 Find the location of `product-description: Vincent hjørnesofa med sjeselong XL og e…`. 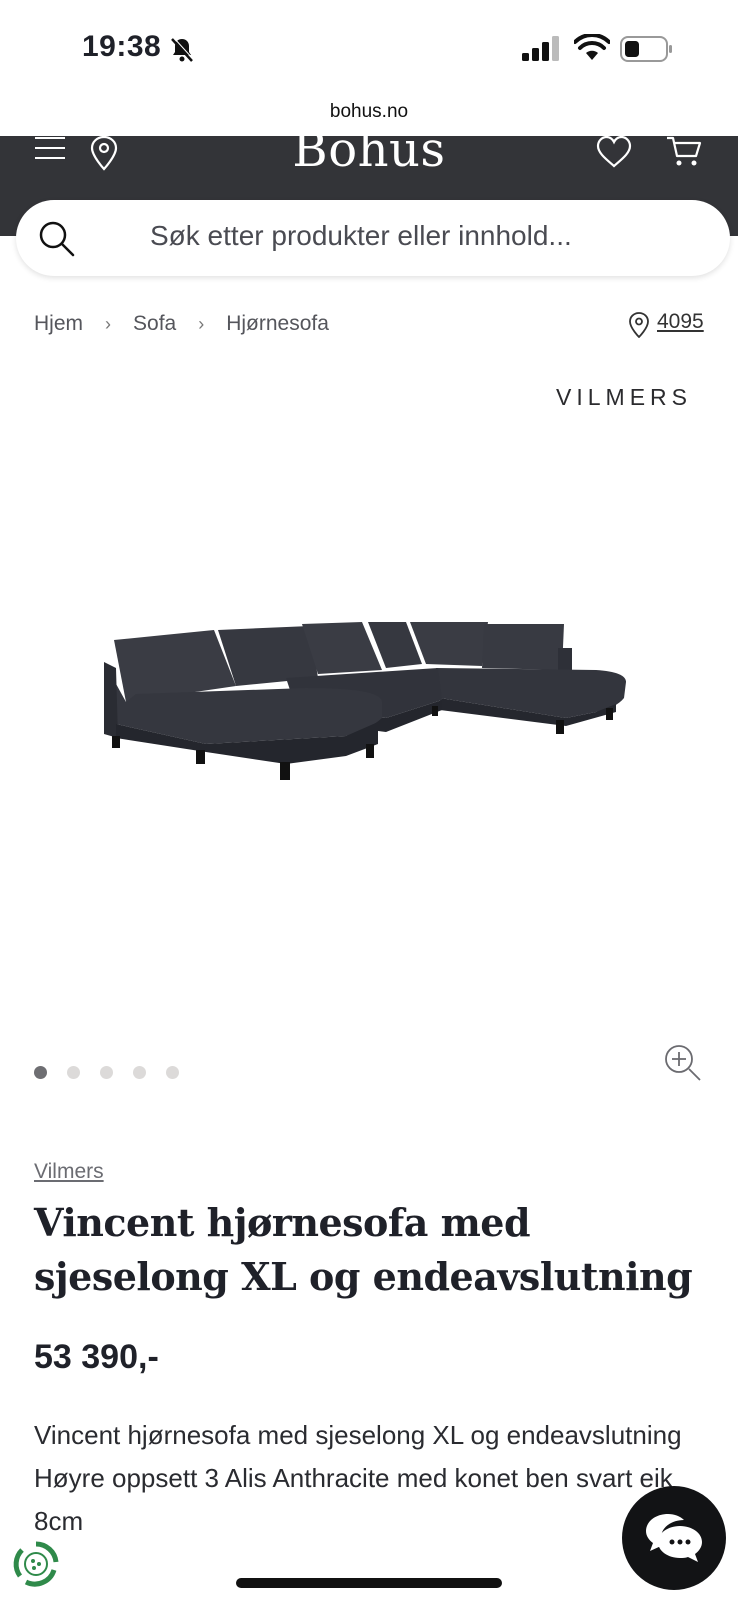

product-description: Vincent hjørnesofa med sjeselong XL og e… is located at coordinates (358, 1478).